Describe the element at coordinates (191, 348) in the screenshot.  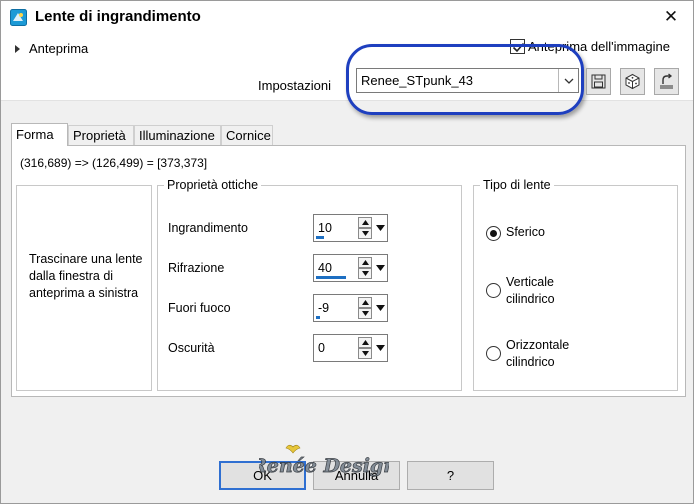
I see `darkness-label: Oscurità` at that location.